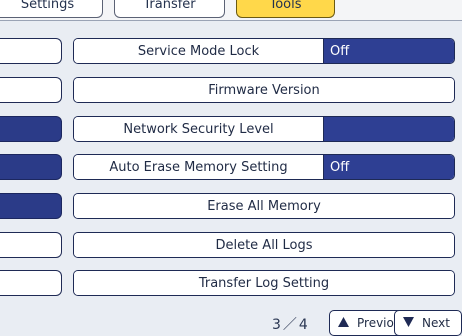 This screenshot has width=462, height=336. I want to click on next-button: Next, so click(428, 323).